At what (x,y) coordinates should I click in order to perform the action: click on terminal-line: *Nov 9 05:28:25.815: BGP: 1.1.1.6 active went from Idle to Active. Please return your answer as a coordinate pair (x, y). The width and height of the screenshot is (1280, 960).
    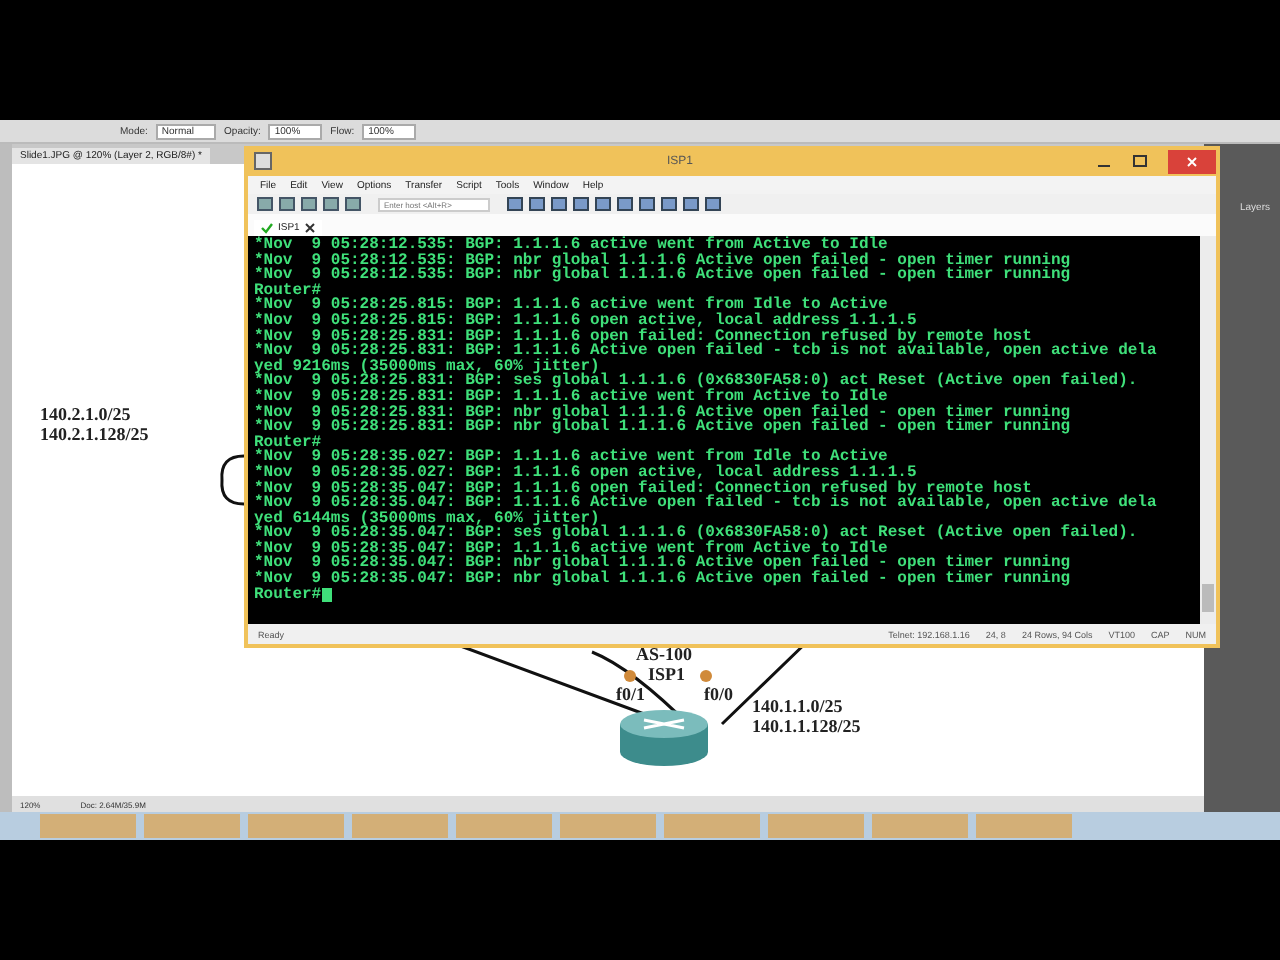
    Looking at the image, I should click on (571, 306).